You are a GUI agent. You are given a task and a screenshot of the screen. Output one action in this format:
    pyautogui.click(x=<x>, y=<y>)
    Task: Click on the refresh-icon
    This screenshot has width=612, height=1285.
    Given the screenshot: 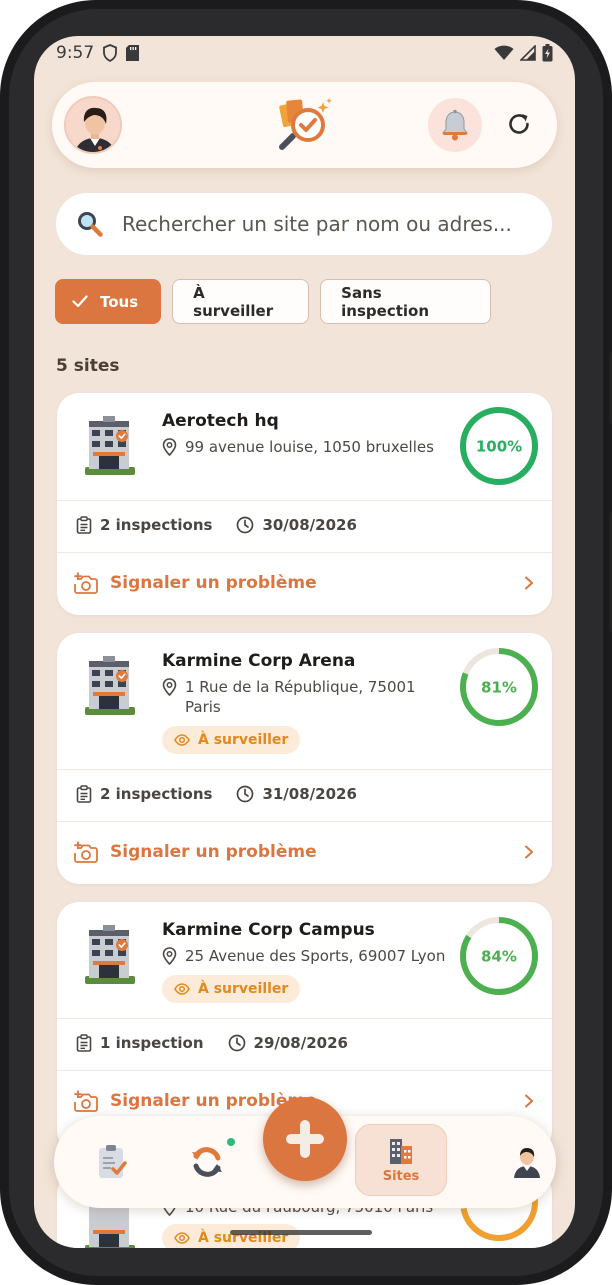 What is the action you would take?
    pyautogui.click(x=519, y=124)
    